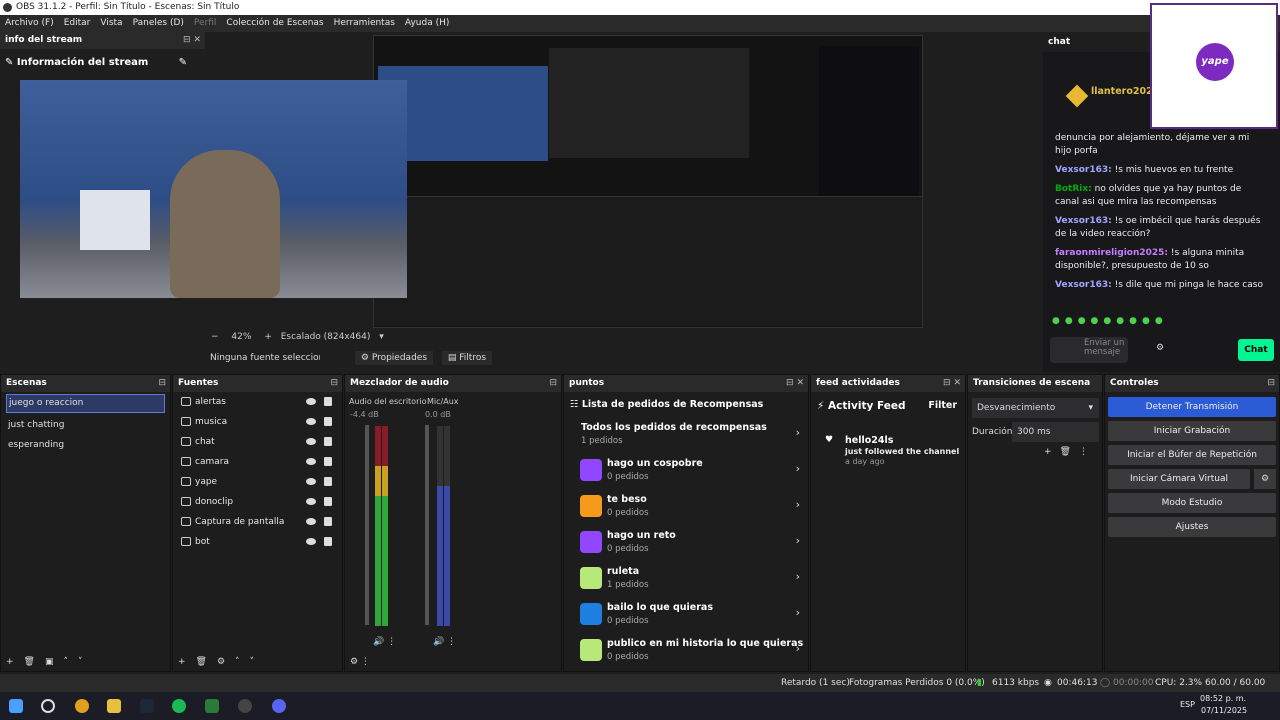  What do you see at coordinates (686, 579) in the screenshot?
I see `reward-item: ruleta 1 pedidos ›` at bounding box center [686, 579].